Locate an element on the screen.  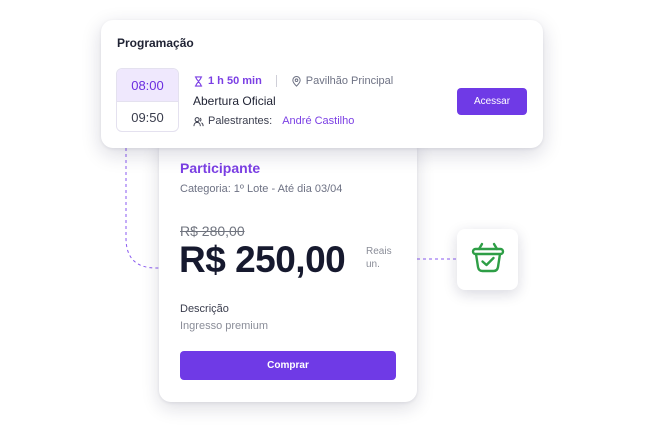
time-start: 08:00 is located at coordinates (147, 85).